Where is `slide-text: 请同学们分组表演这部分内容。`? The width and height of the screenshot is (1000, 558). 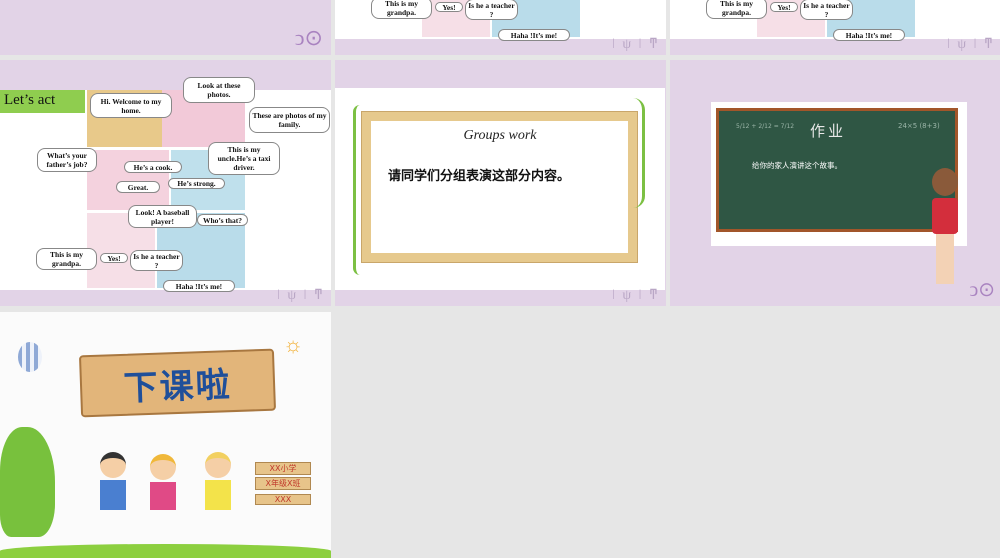
slide-text: 请同学们分组表演这部分内容。 is located at coordinates (479, 176).